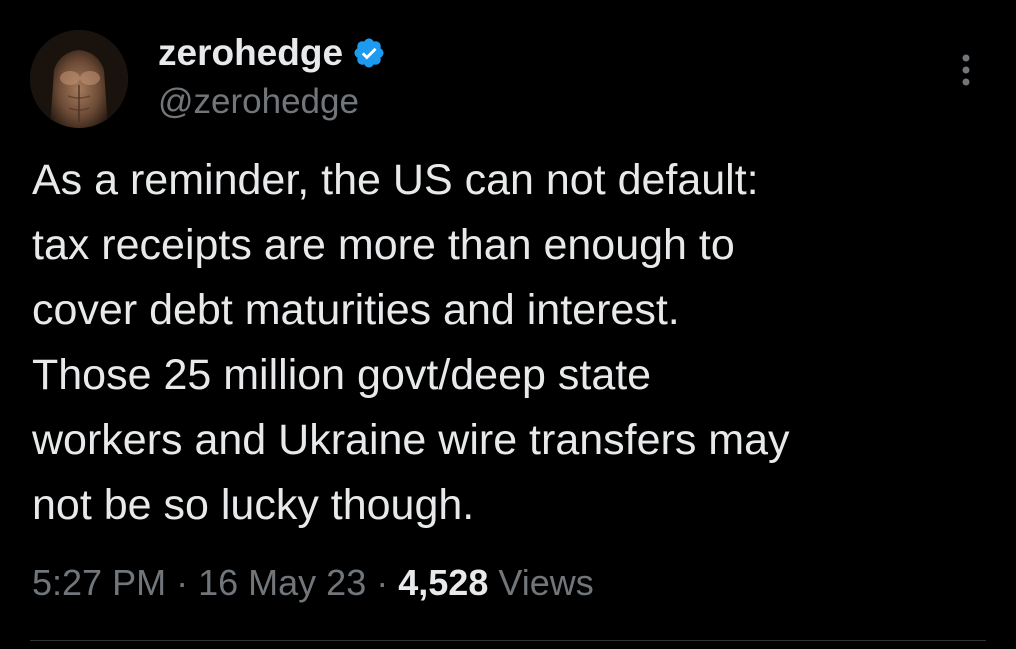 This screenshot has width=1016, height=649. I want to click on tweet-header: zerohedge @zerohedge, so click(272, 76).